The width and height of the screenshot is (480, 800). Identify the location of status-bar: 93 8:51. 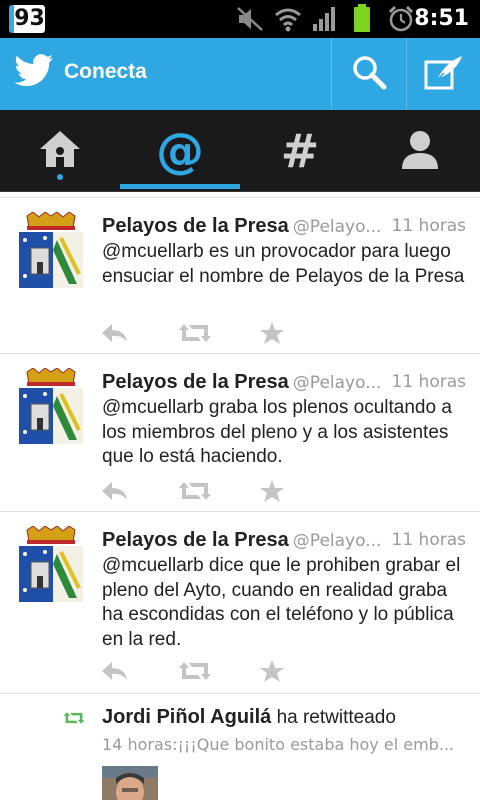
(240, 19).